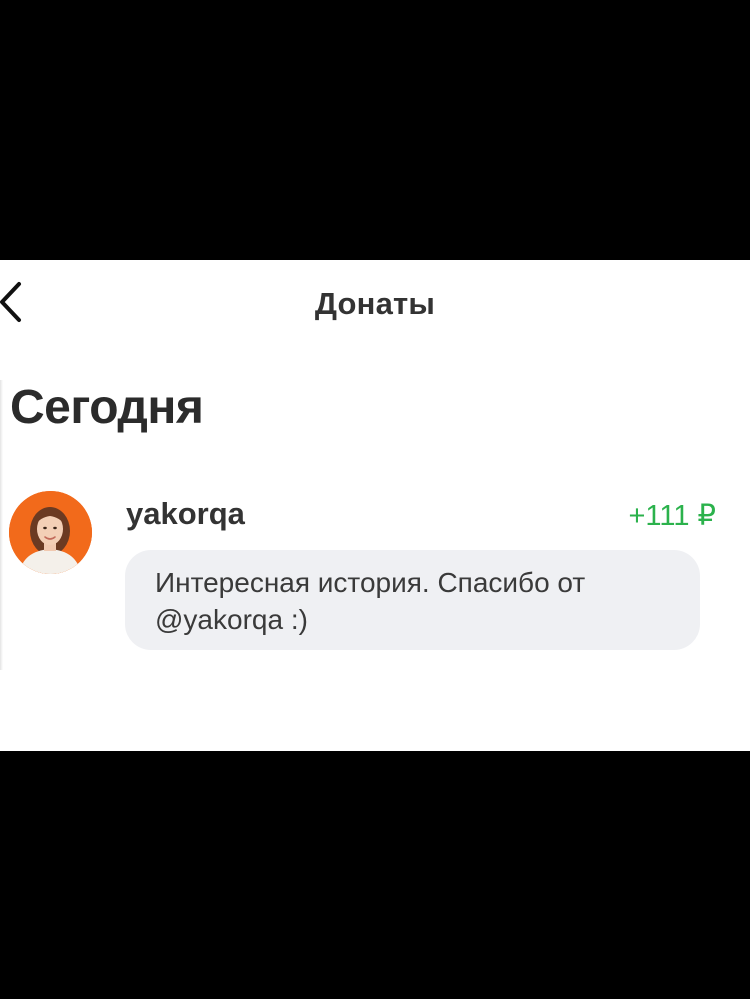  I want to click on donation-amount: +111 ₽, so click(672, 516).